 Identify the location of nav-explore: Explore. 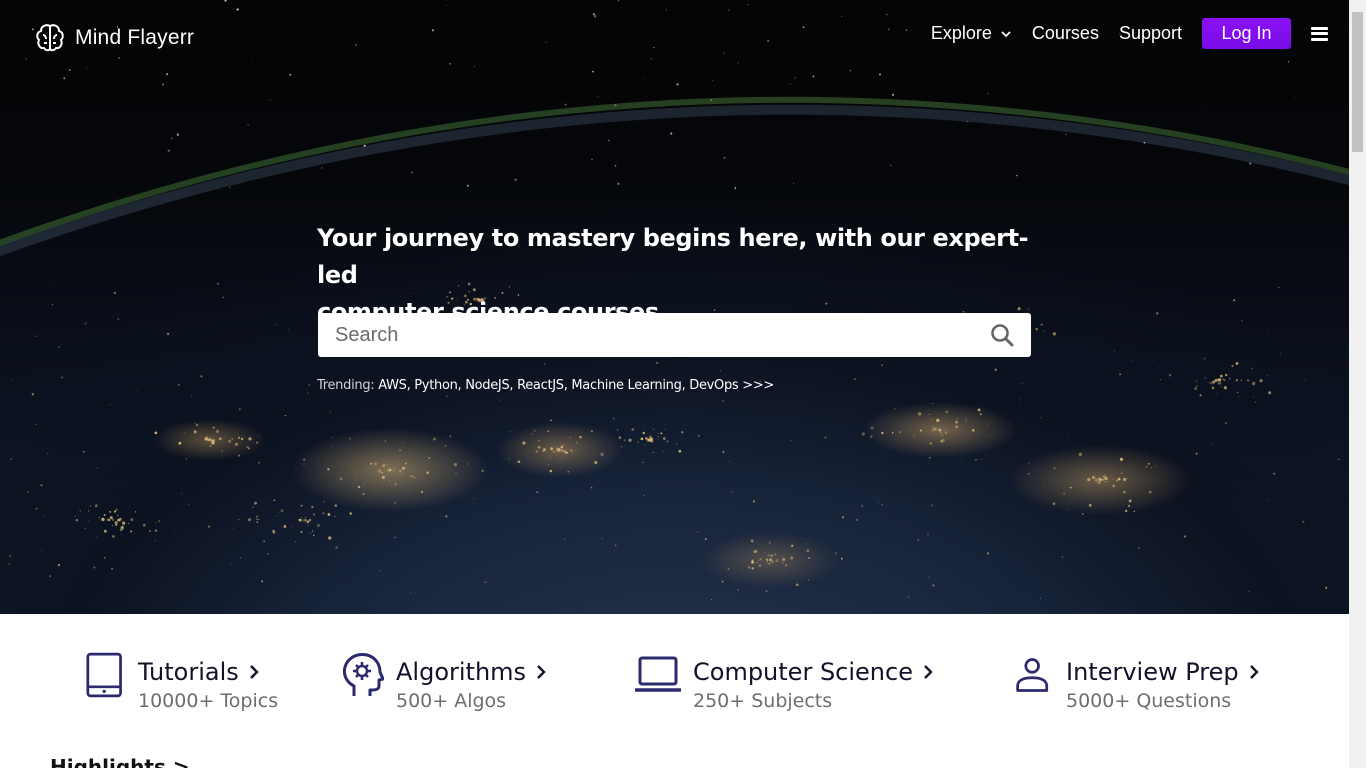
(971, 33).